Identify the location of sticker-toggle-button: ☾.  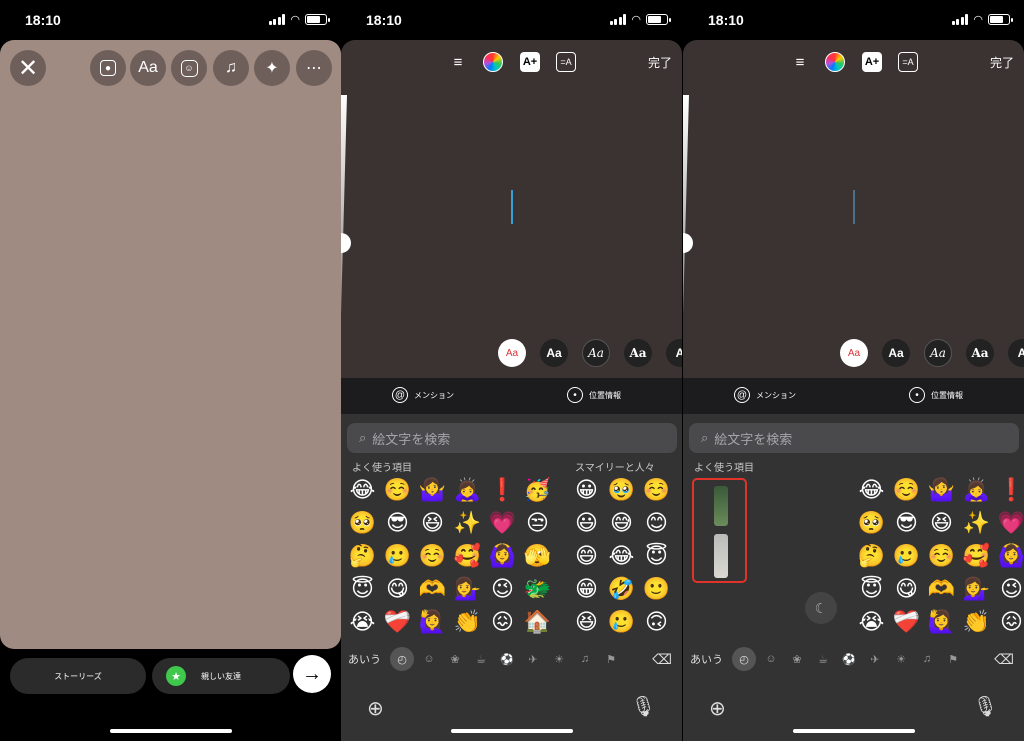
(821, 608).